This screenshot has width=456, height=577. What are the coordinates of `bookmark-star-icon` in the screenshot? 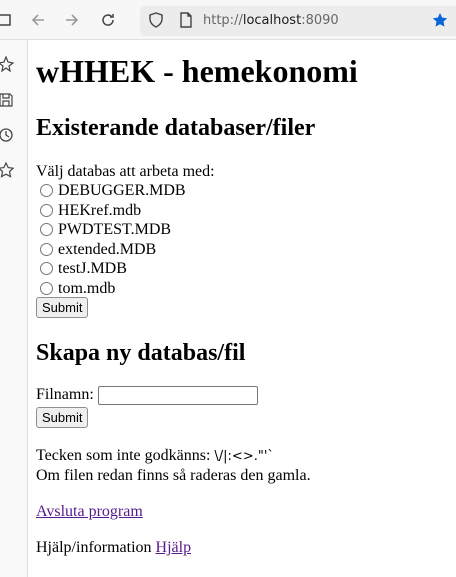 It's located at (440, 20).